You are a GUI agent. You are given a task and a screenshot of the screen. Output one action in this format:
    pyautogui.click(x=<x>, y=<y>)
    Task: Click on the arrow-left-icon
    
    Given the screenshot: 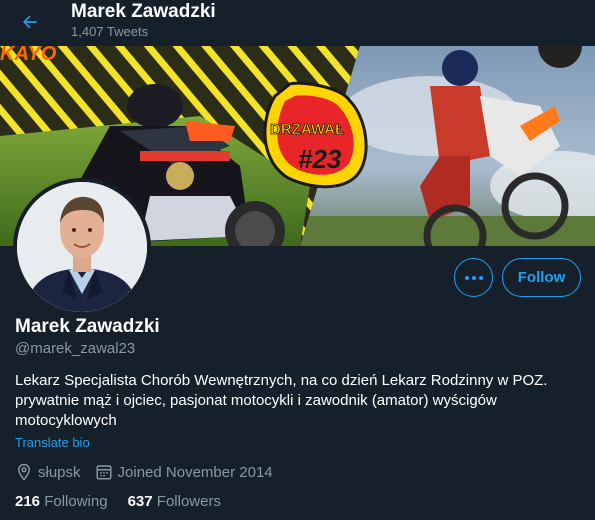 What is the action you would take?
    pyautogui.click(x=30, y=22)
    